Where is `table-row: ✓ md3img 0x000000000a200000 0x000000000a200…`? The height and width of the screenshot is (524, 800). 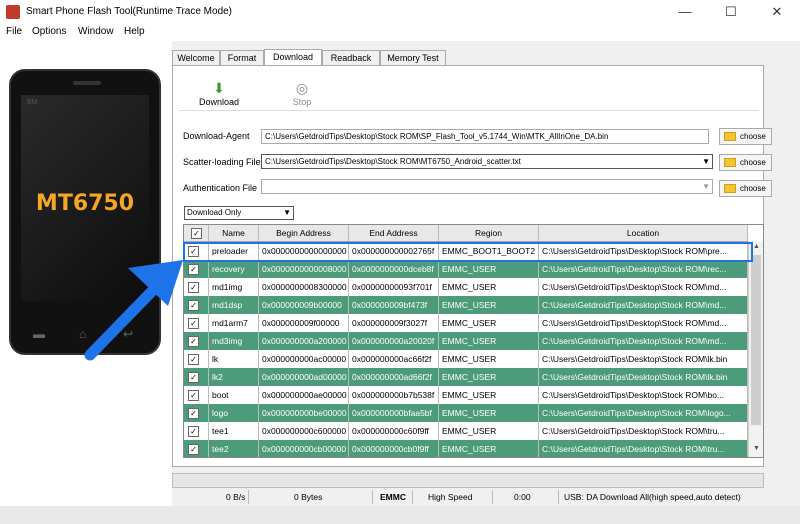 table-row: ✓ md3img 0x000000000a200000 0x000000000a200… is located at coordinates (466, 341).